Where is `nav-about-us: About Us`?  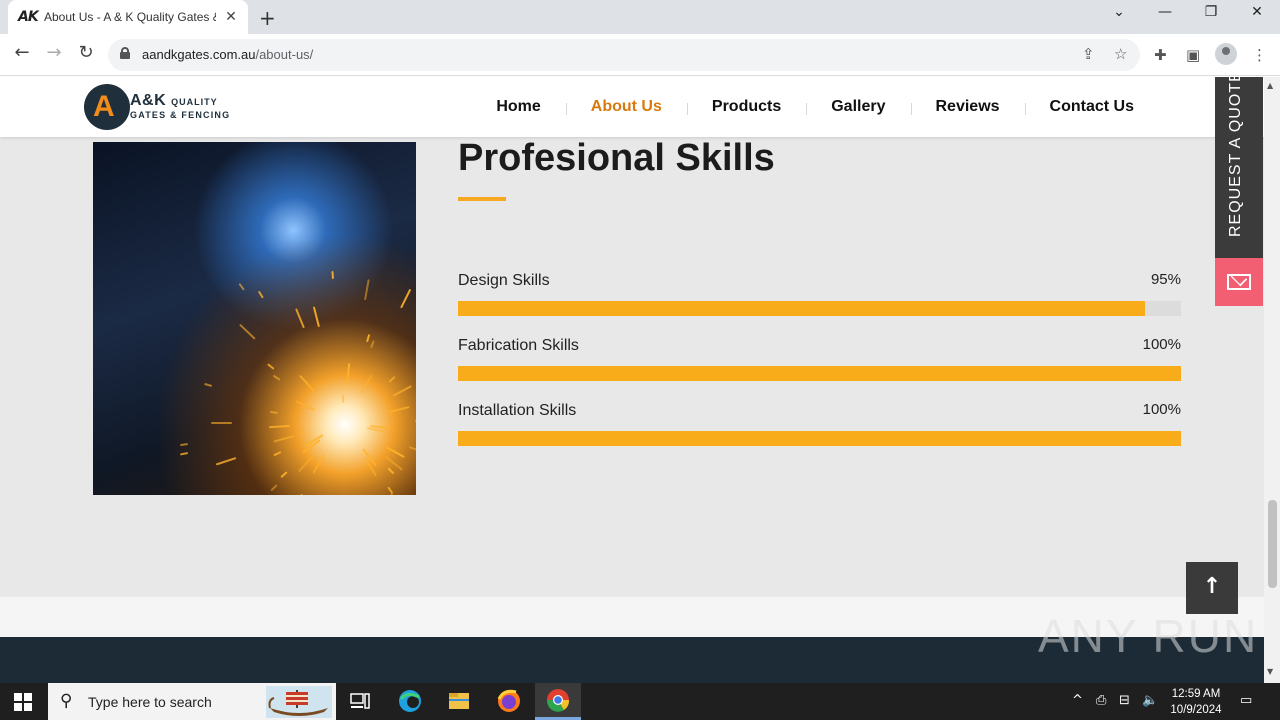
nav-about-us: About Us is located at coordinates (626, 107).